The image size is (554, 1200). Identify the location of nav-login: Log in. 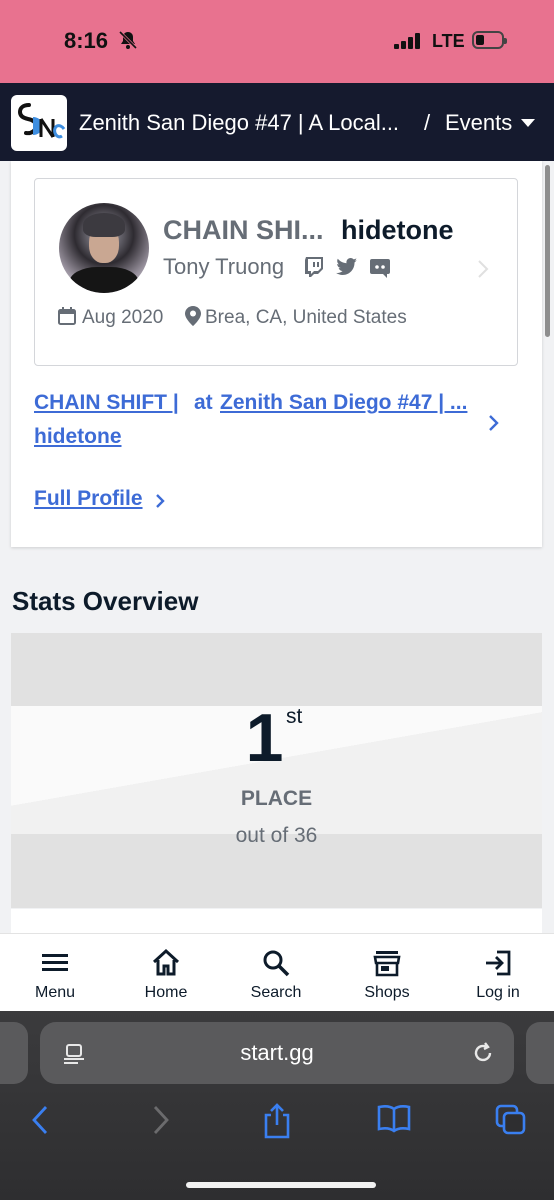
(498, 973).